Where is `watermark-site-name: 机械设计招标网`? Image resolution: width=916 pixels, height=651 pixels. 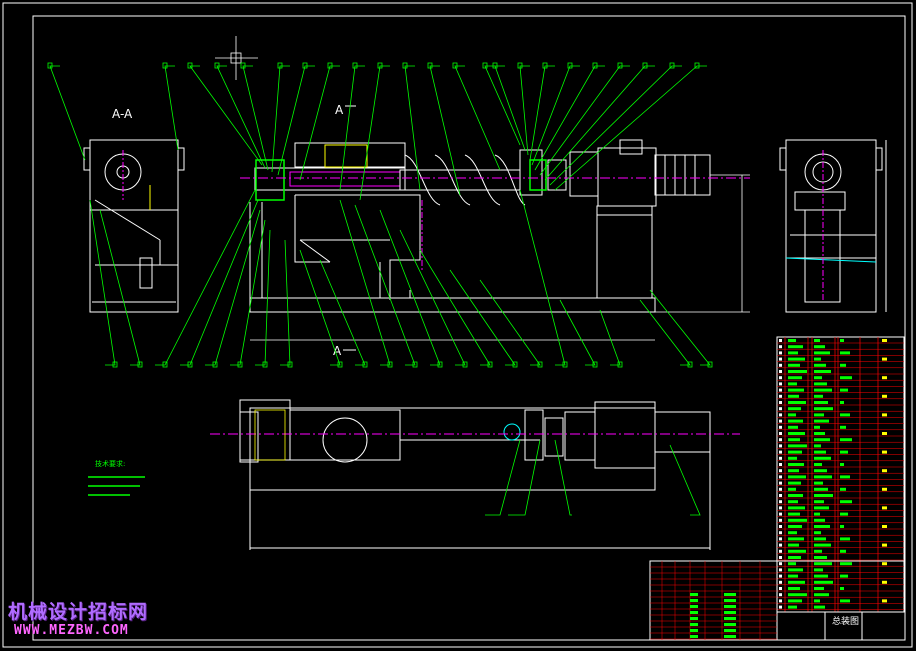
watermark-site-name: 机械设计招标网 is located at coordinates (78, 612).